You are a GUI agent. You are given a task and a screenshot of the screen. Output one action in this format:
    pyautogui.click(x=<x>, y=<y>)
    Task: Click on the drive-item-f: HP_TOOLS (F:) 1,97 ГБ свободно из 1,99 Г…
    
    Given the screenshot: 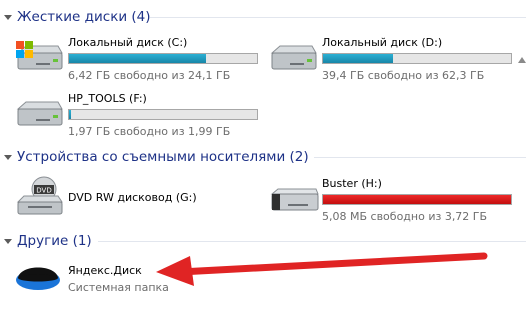 What is the action you would take?
    pyautogui.click(x=136, y=114)
    